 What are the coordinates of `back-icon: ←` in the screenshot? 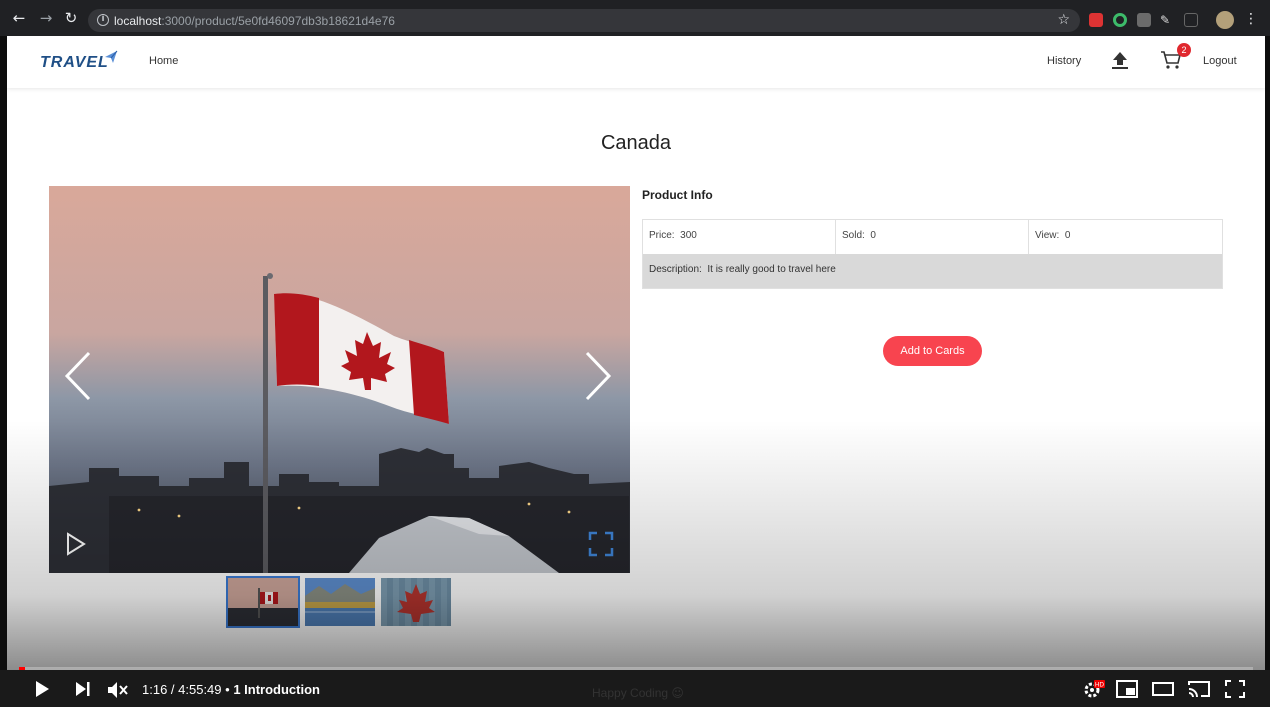 It's located at (19, 18).